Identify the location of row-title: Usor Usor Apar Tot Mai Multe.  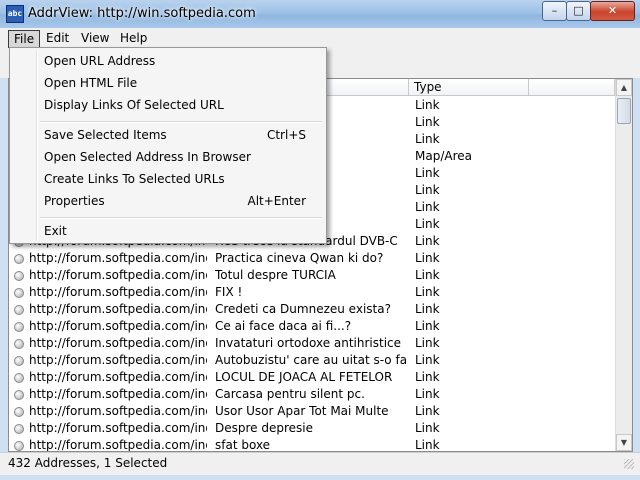
(302, 411).